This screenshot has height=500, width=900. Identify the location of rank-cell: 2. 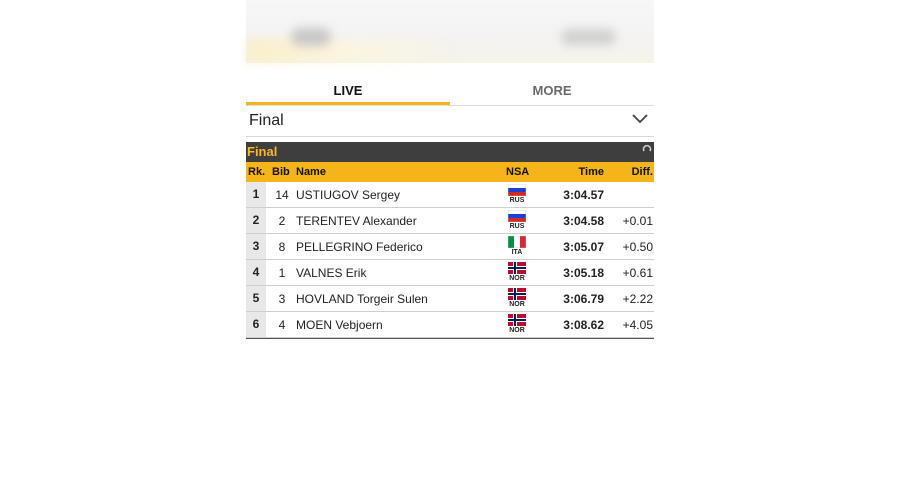
(256, 220).